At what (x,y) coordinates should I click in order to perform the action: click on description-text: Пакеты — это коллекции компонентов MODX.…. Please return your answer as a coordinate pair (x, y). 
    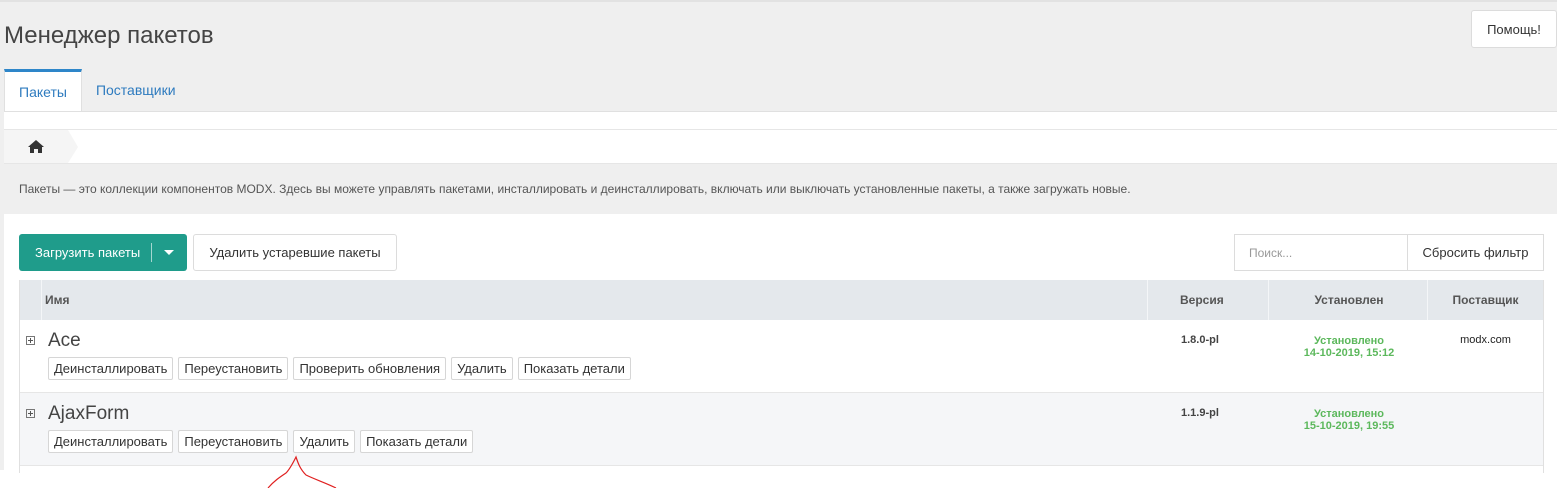
    Looking at the image, I should click on (780, 189).